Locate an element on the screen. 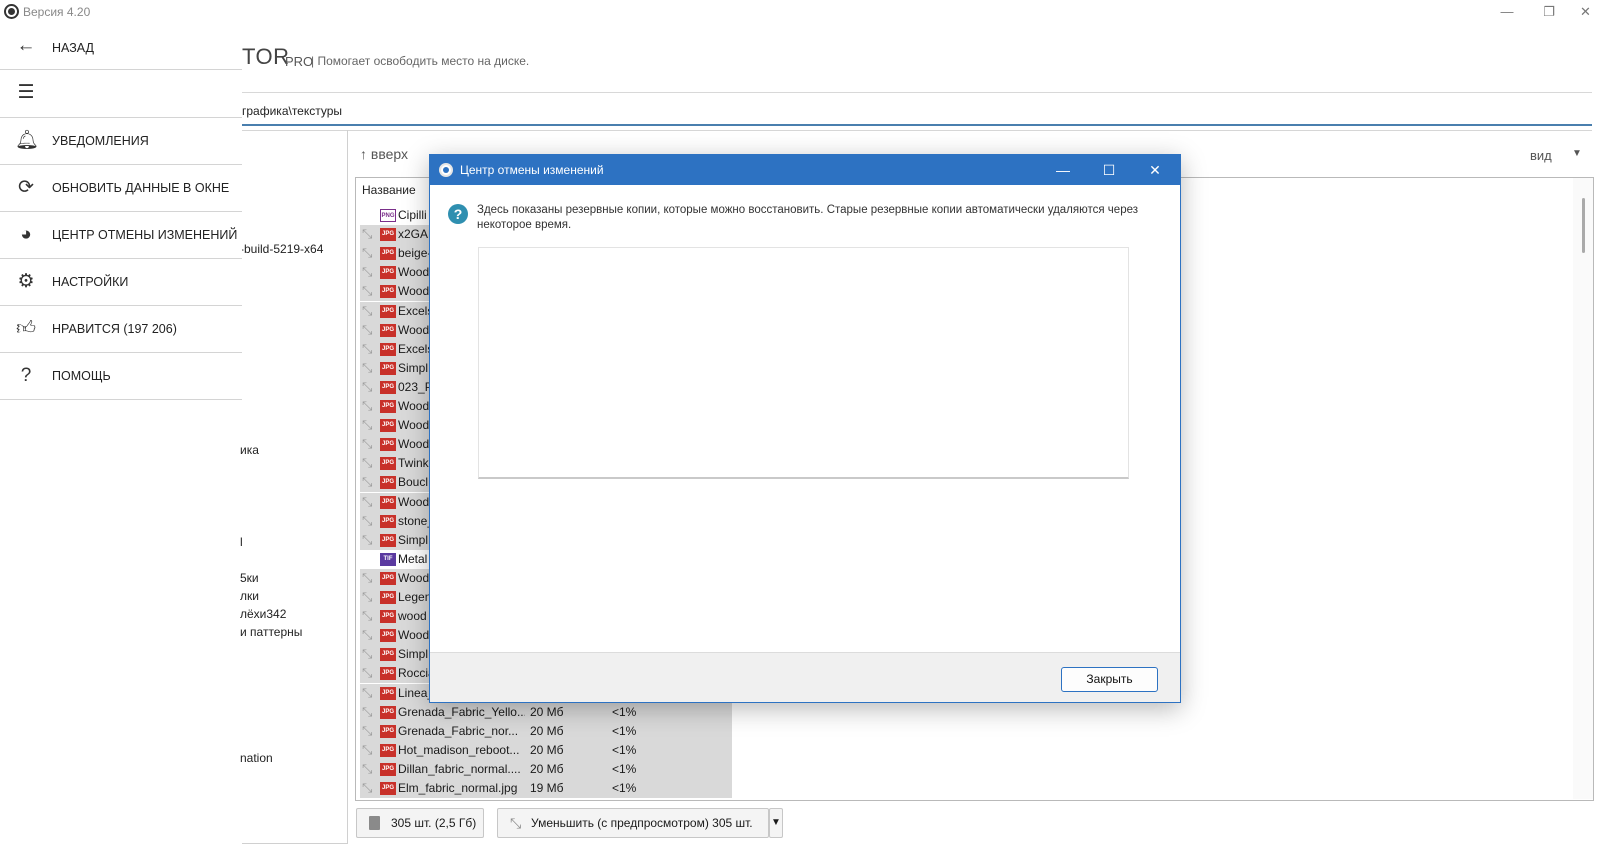  path-field is located at coordinates (917, 113).